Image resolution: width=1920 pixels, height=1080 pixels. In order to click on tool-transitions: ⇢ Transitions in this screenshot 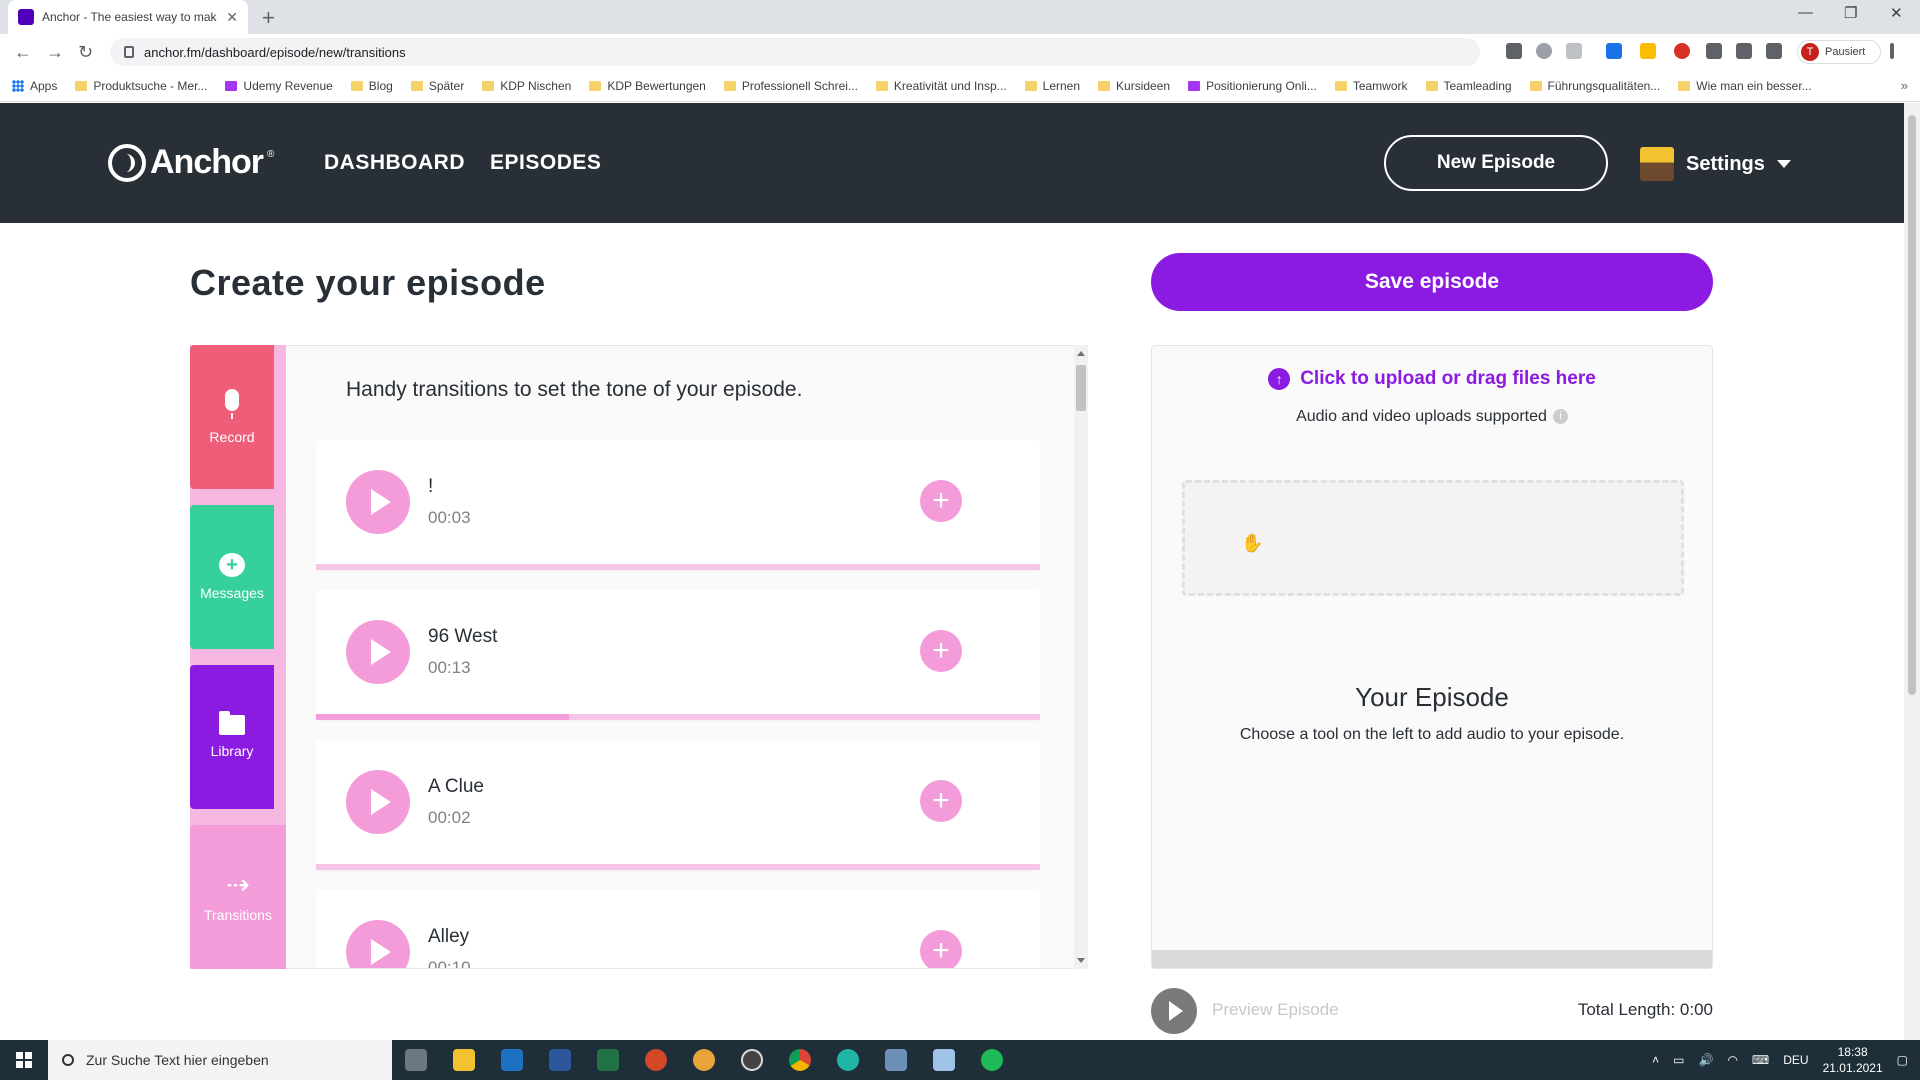, I will do `click(238, 897)`.